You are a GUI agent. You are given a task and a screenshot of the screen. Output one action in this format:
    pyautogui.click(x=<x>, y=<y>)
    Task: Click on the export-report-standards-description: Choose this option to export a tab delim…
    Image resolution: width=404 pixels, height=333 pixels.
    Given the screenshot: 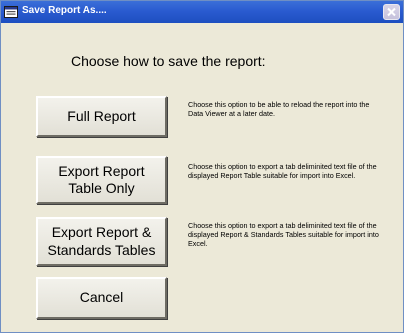 What is the action you would take?
    pyautogui.click(x=283, y=235)
    